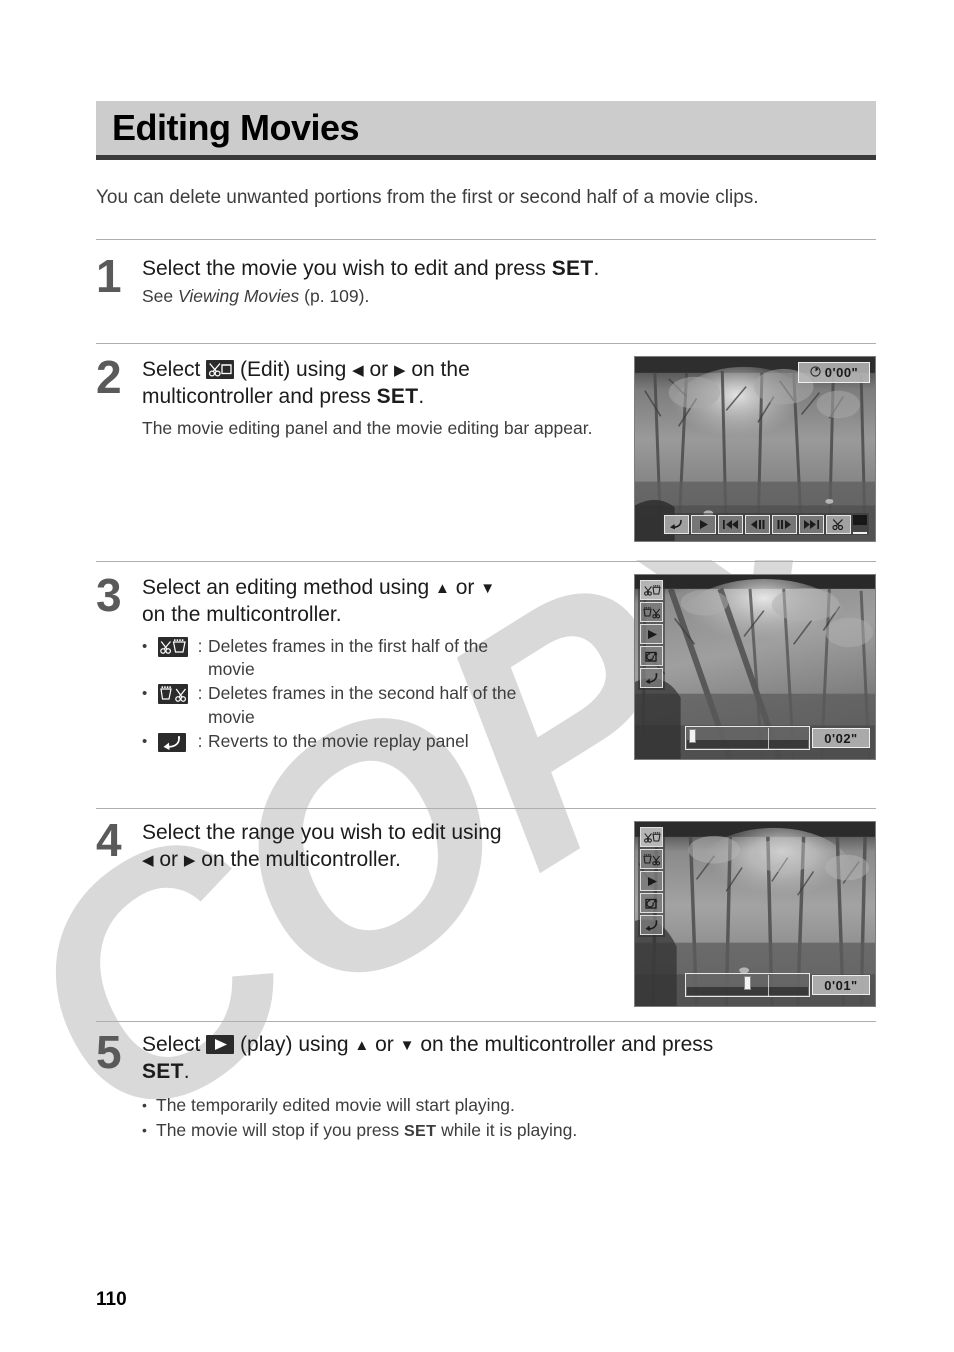 The width and height of the screenshot is (954, 1352). What do you see at coordinates (239, 295) in the screenshot?
I see `step-1-sub-reference: Viewing Movies` at bounding box center [239, 295].